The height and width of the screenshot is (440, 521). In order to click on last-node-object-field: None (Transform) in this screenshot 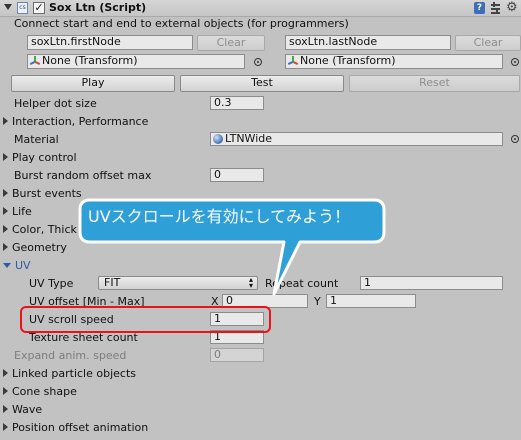, I will do `click(394, 61)`.